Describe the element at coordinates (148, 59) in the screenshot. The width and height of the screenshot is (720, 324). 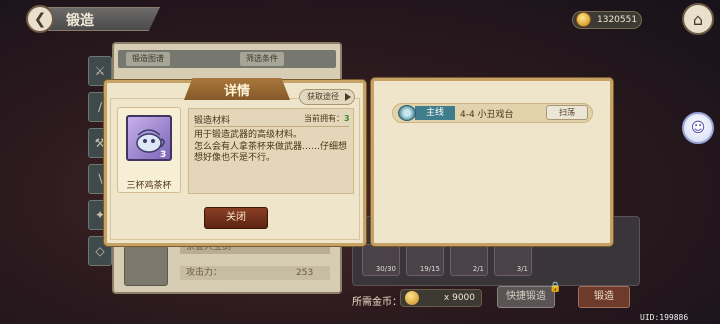
I see `forge-atlas-tab: 锻造图谱` at that location.